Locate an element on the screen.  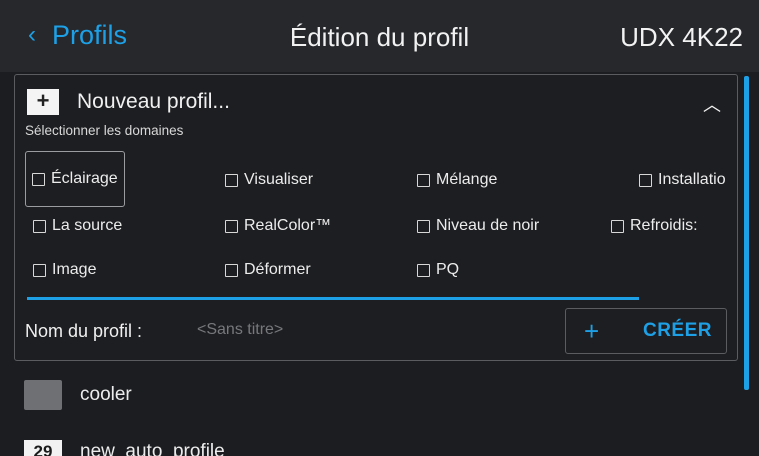
chevron-up-icon: ︿ is located at coordinates (712, 104).